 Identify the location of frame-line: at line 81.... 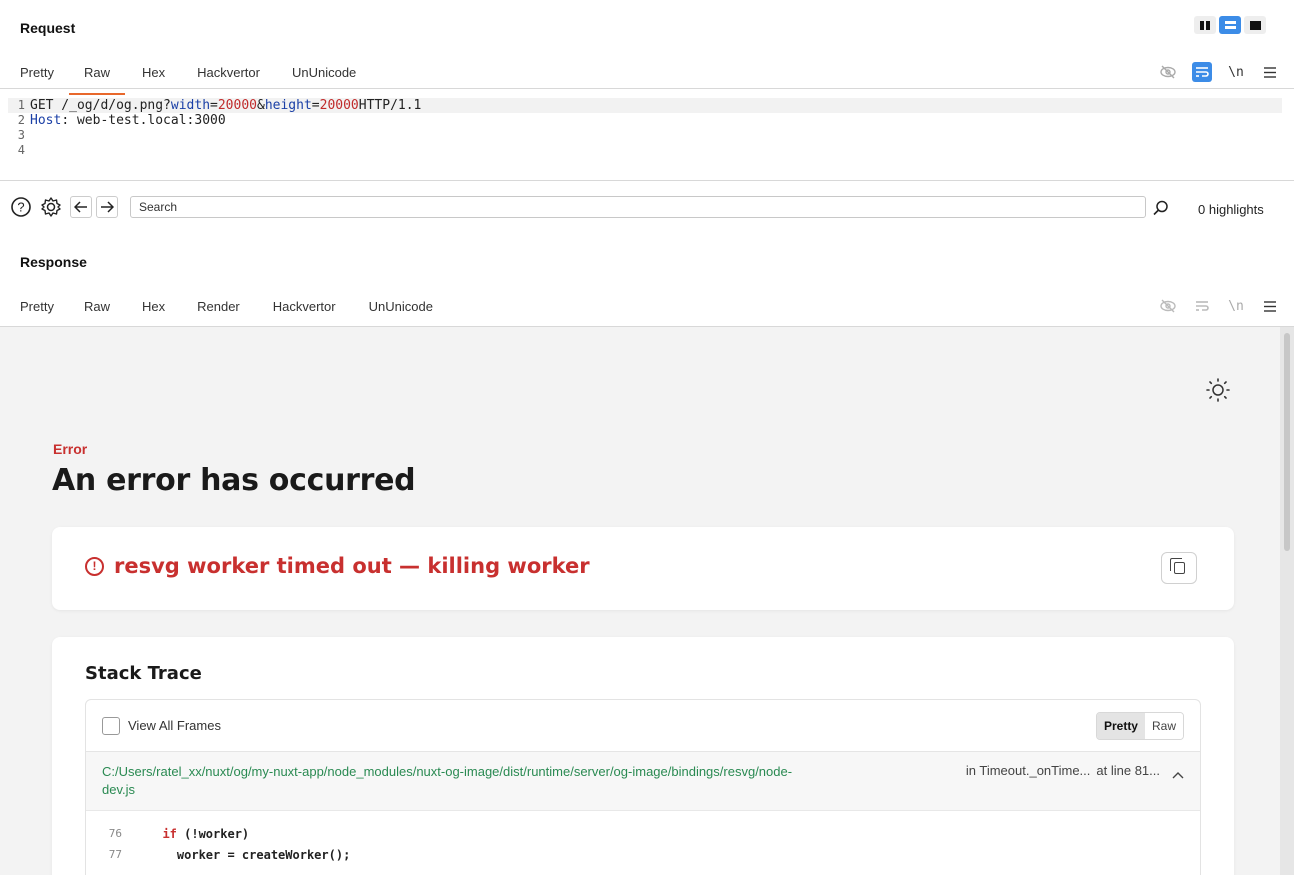
(1128, 770).